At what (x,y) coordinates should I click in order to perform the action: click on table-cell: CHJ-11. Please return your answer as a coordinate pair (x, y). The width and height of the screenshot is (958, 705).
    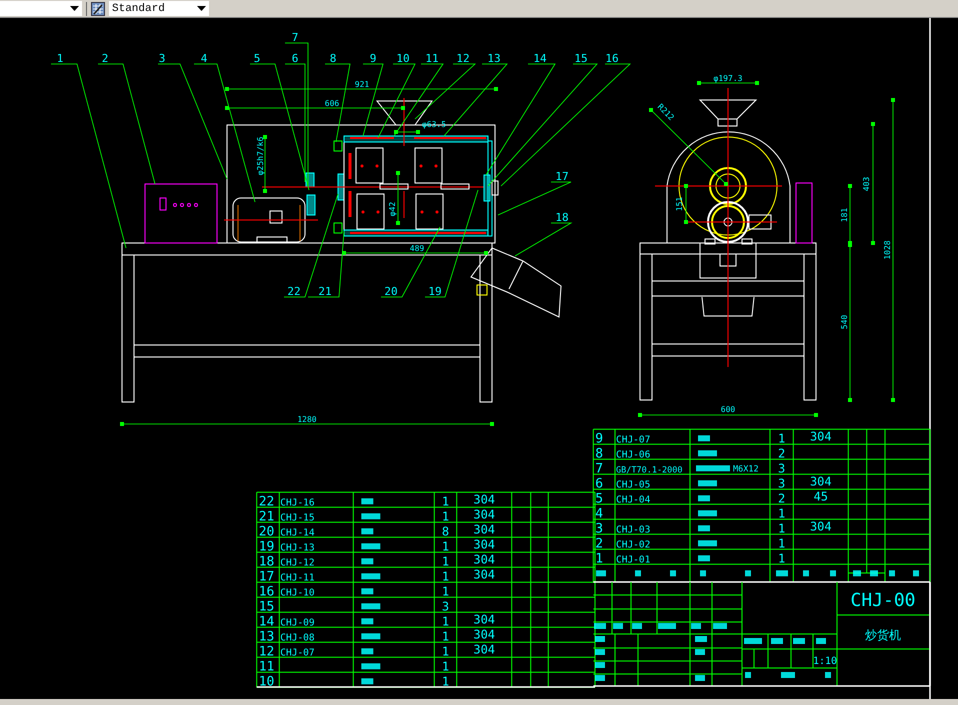
    Looking at the image, I should click on (297, 578).